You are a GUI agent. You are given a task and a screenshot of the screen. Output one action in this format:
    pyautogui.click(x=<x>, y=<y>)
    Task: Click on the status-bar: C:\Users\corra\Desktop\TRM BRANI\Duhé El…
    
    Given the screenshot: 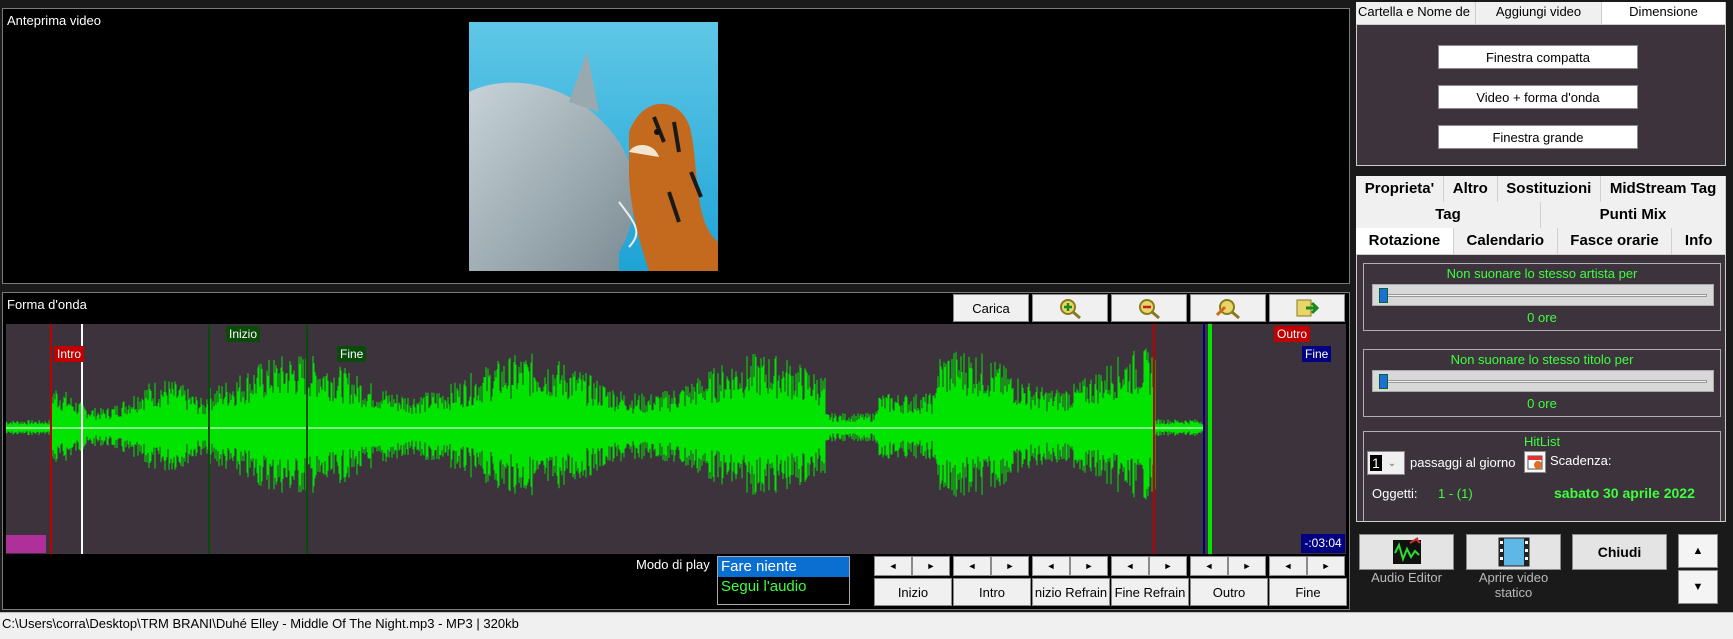 What is the action you would take?
    pyautogui.click(x=866, y=625)
    